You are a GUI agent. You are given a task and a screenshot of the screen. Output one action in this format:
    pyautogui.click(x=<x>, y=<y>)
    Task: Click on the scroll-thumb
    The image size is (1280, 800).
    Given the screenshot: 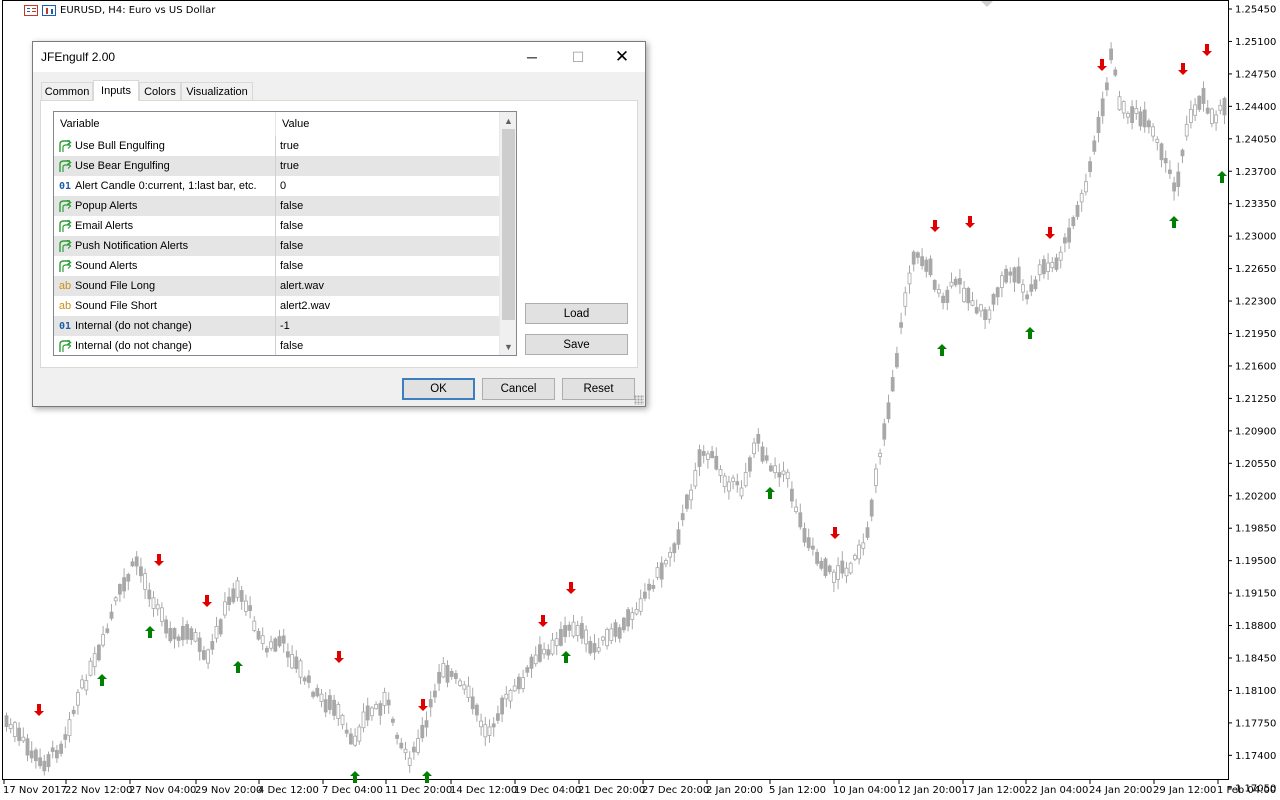 What is the action you would take?
    pyautogui.click(x=508, y=224)
    